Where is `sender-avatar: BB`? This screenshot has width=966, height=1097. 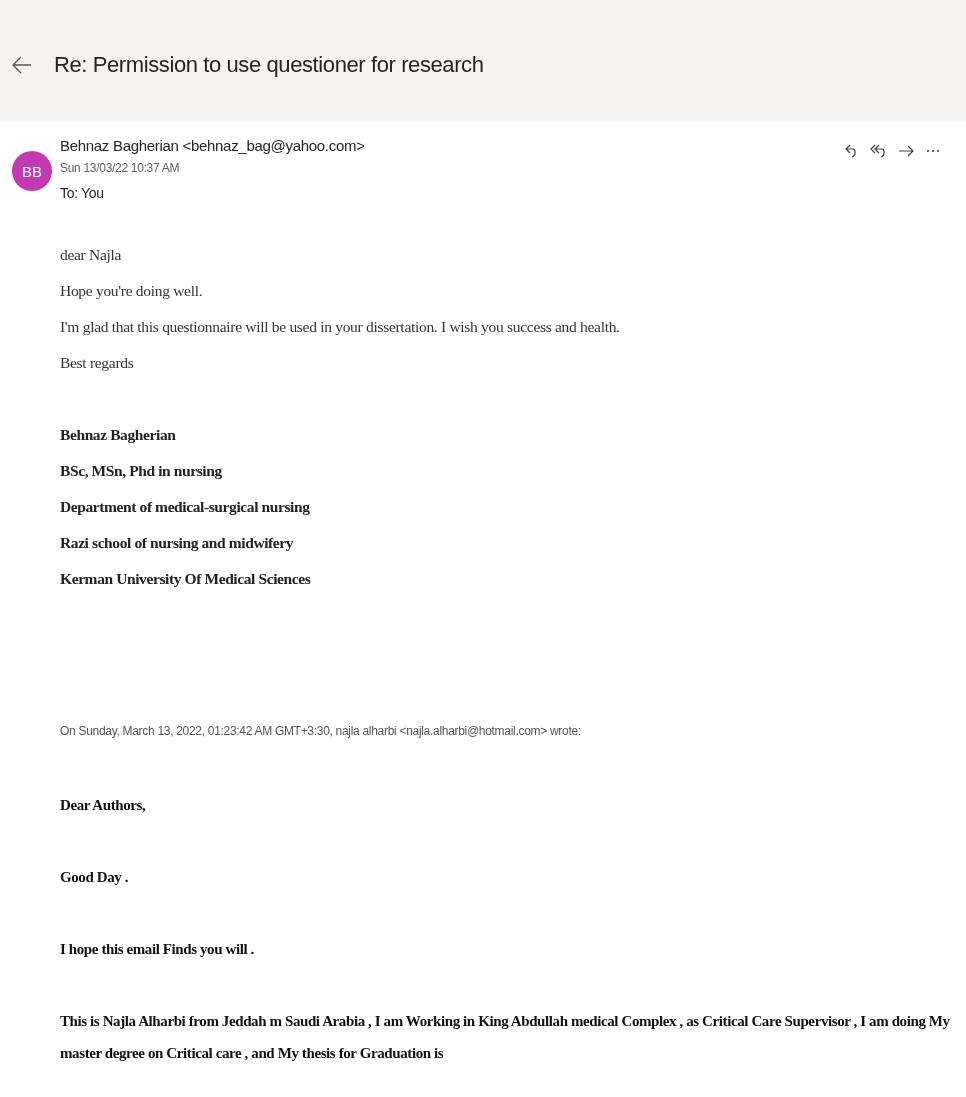 sender-avatar: BB is located at coordinates (32, 171).